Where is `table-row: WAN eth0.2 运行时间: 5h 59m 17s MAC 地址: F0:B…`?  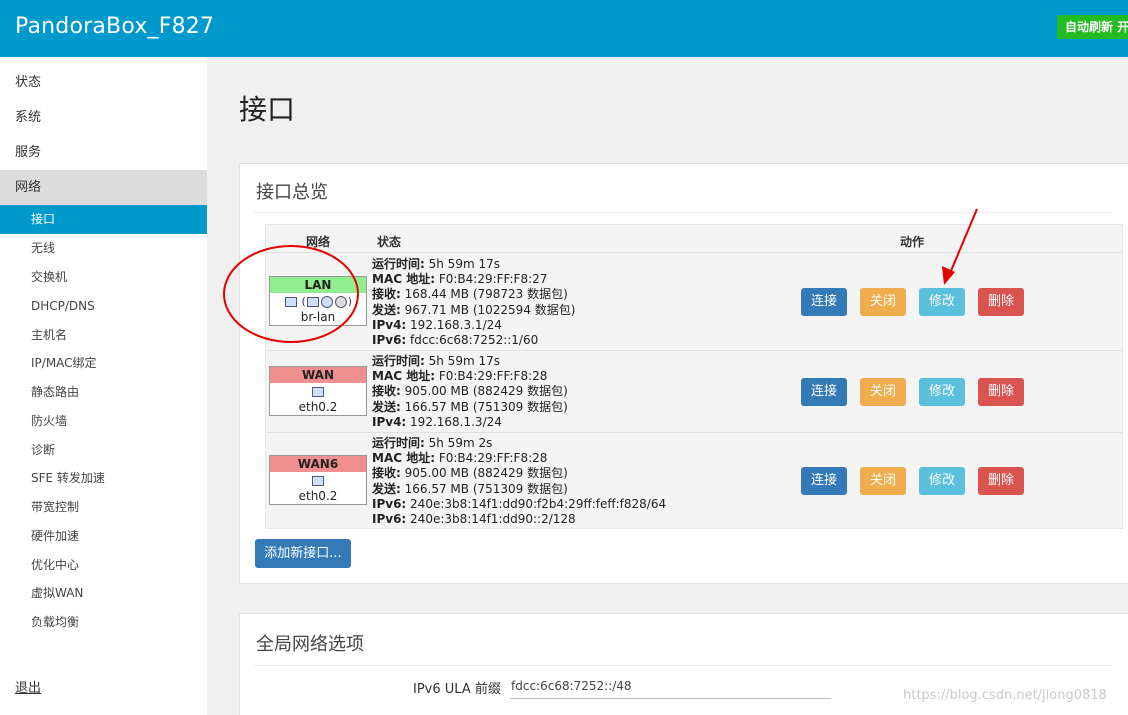
table-row: WAN eth0.2 运行时间: 5h 59m 17s MAC 地址: F0:B… is located at coordinates (694, 391).